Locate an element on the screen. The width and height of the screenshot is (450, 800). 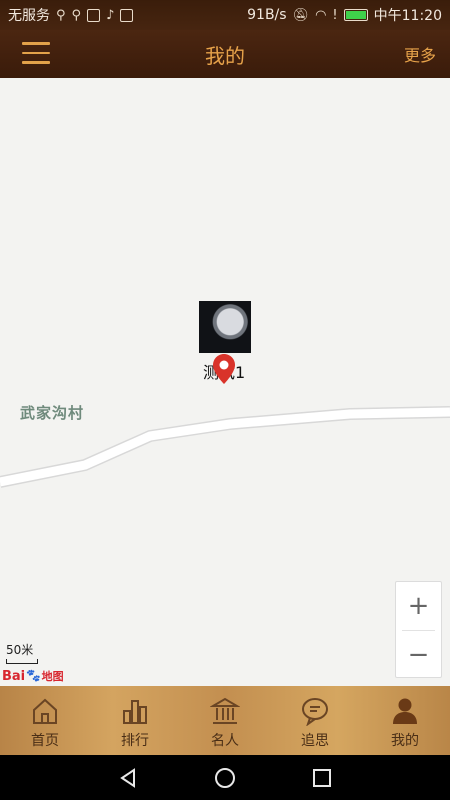
zoom-in-button: + is located at coordinates (418, 606).